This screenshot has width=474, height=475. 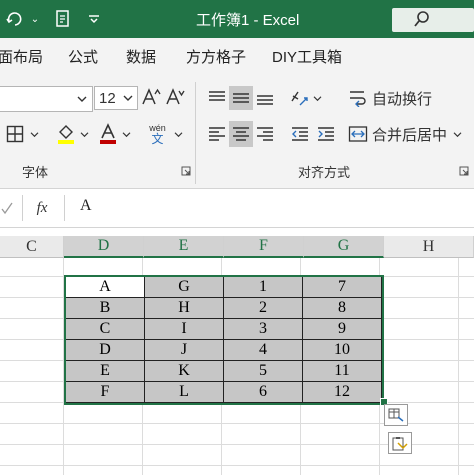 What do you see at coordinates (263, 287) in the screenshot?
I see `table-cell: 1` at bounding box center [263, 287].